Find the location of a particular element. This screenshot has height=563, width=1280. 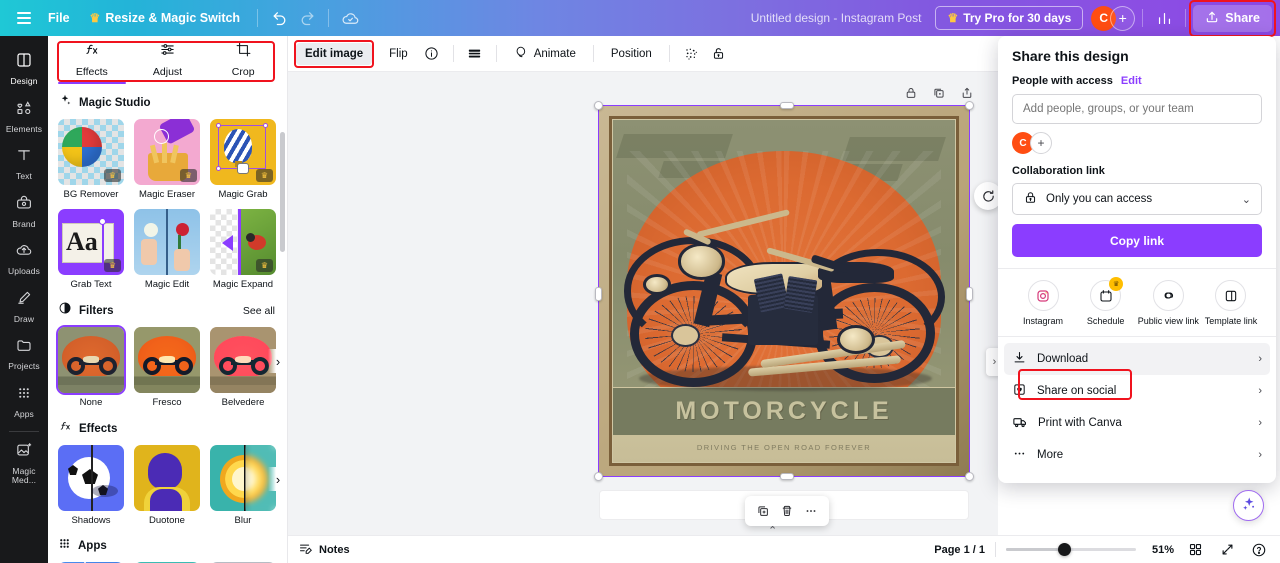

side-grip-right: › is located at coordinates (992, 362).